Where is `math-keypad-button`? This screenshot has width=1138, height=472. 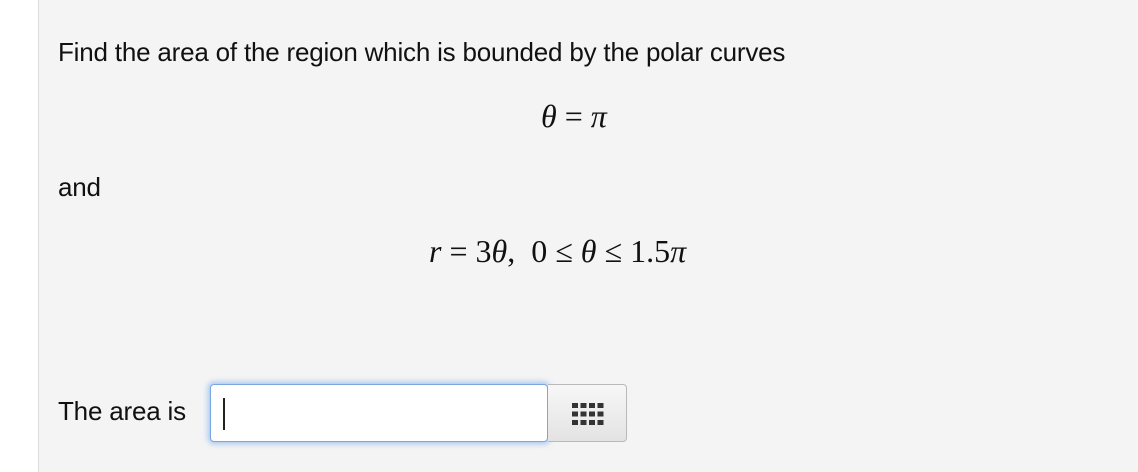
math-keypad-button is located at coordinates (587, 413).